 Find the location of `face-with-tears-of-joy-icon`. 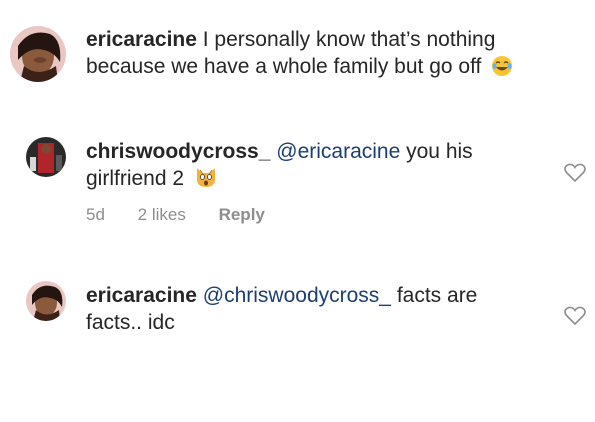

face-with-tears-of-joy-icon is located at coordinates (502, 69).